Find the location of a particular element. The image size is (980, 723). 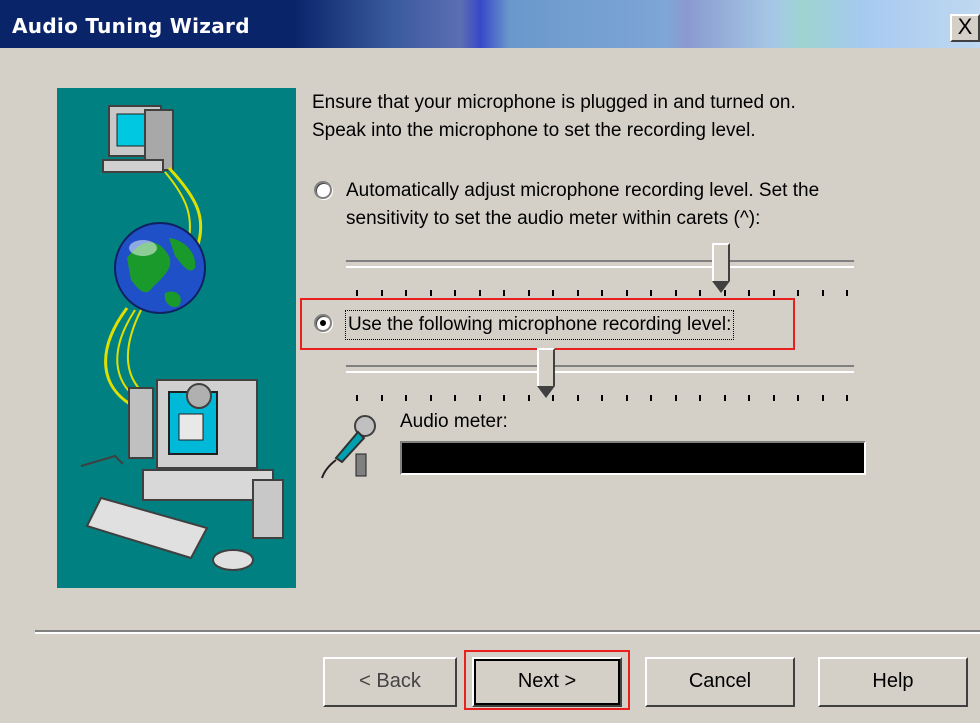

help-button: Help is located at coordinates (893, 682).